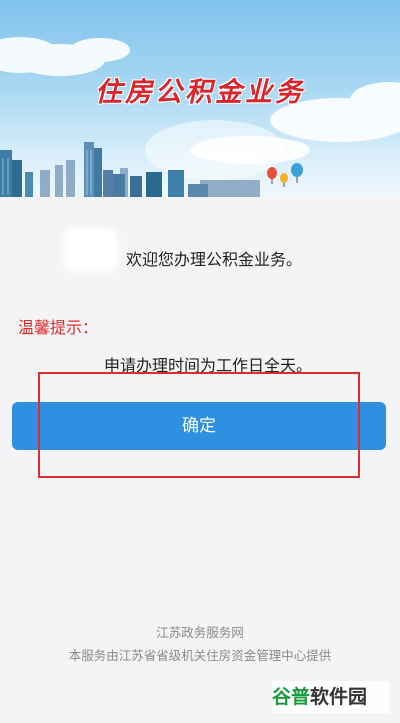 The image size is (400, 723). I want to click on footer-site-name: 江苏政务服务网, so click(200, 632).